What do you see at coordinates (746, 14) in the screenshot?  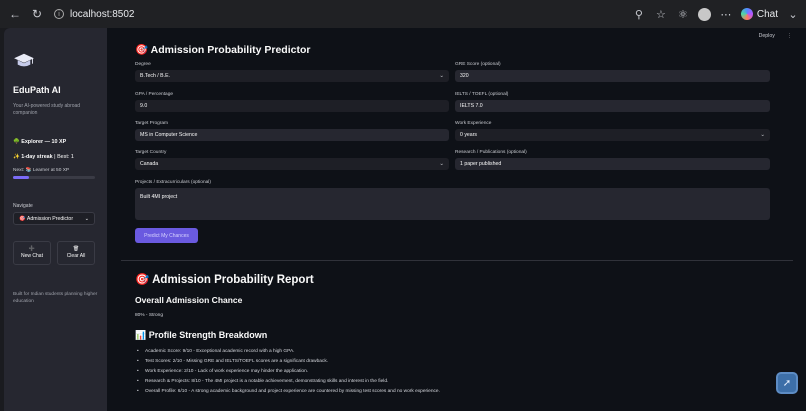 I see `chat-logo-icon` at bounding box center [746, 14].